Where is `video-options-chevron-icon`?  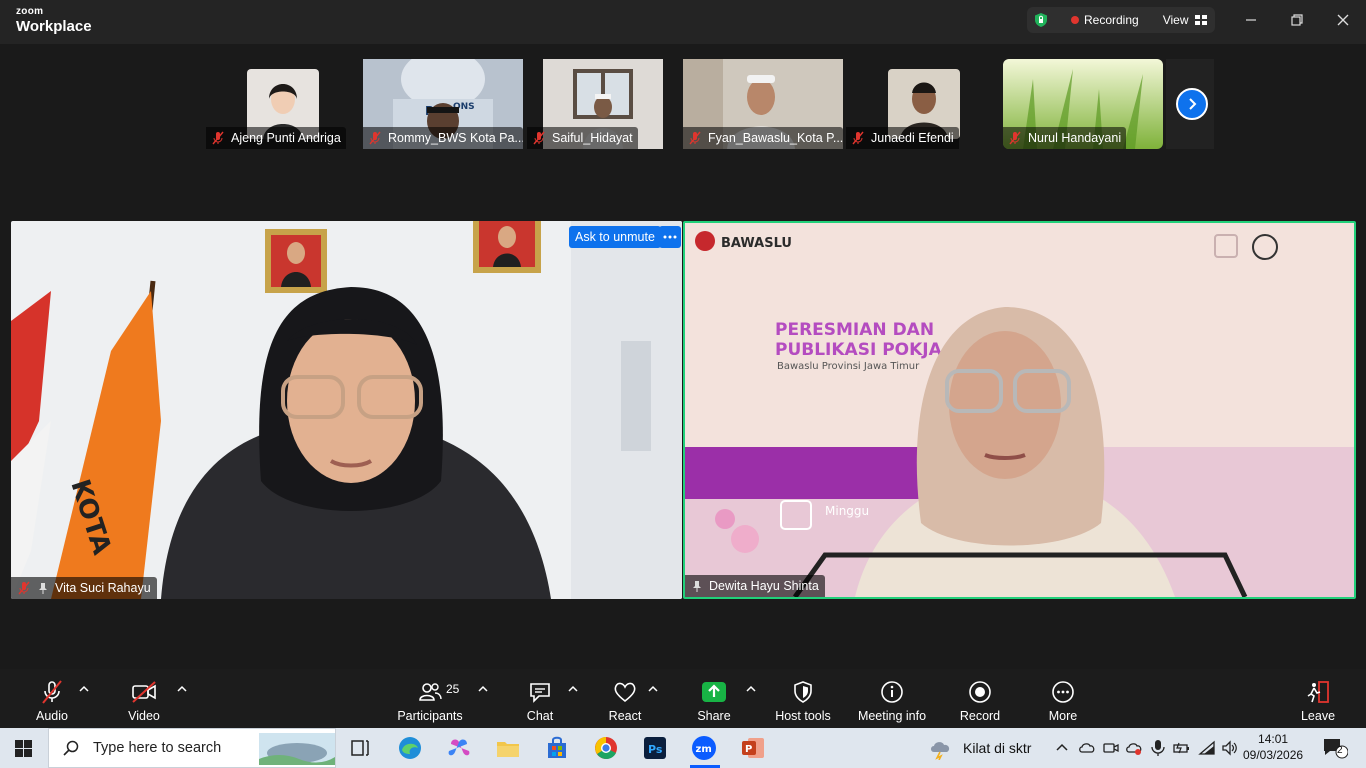
video-options-chevron-icon is located at coordinates (182, 689).